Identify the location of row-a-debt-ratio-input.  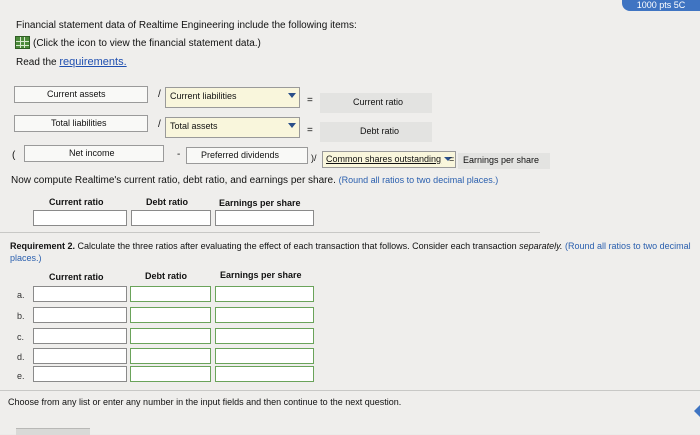
(170, 294).